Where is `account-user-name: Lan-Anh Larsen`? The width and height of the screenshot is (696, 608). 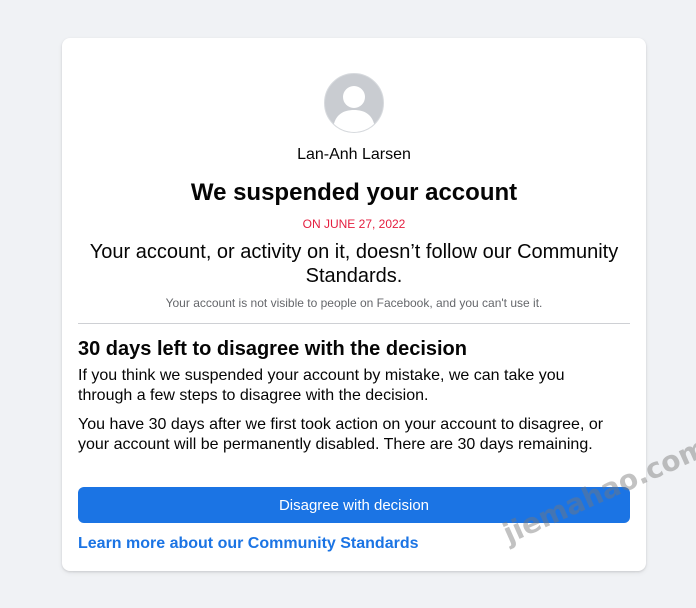 account-user-name: Lan-Anh Larsen is located at coordinates (354, 154).